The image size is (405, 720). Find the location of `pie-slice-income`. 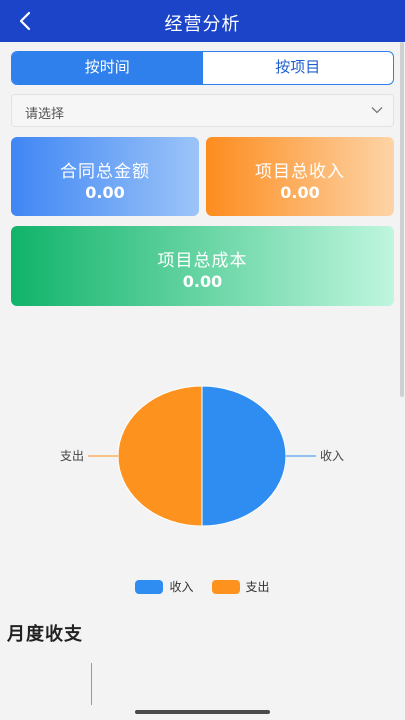

pie-slice-income is located at coordinates (244, 456).